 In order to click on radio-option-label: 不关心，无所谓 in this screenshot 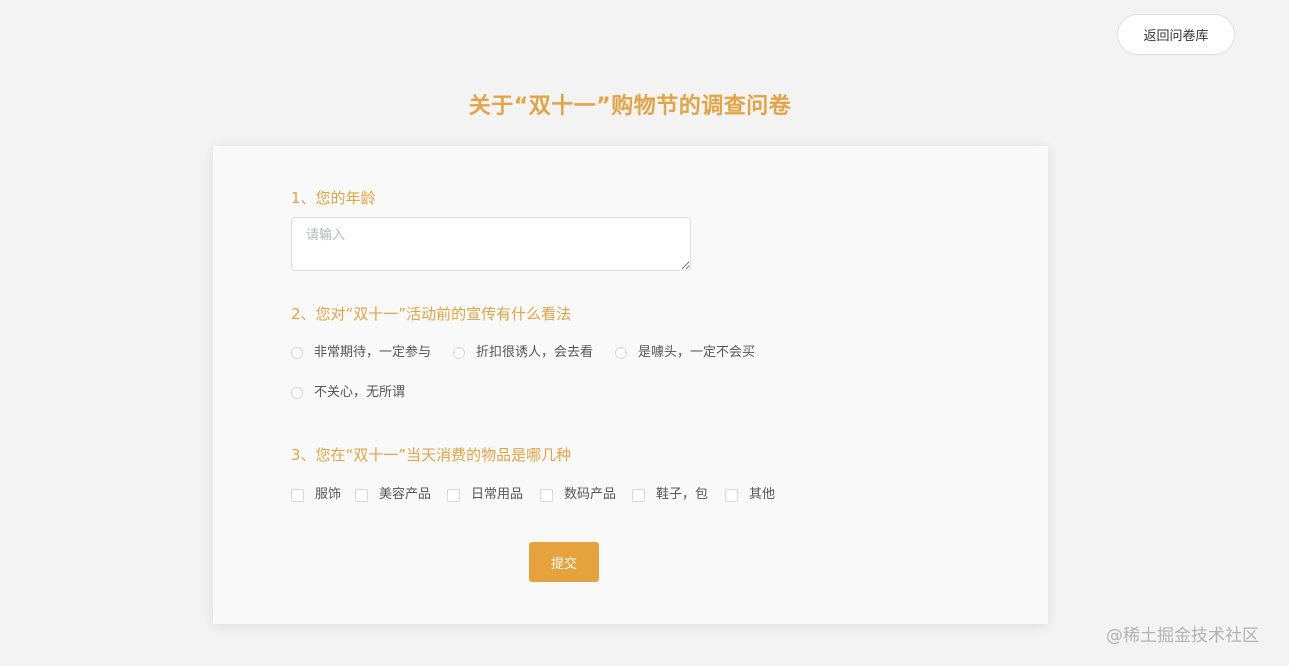, I will do `click(360, 392)`.